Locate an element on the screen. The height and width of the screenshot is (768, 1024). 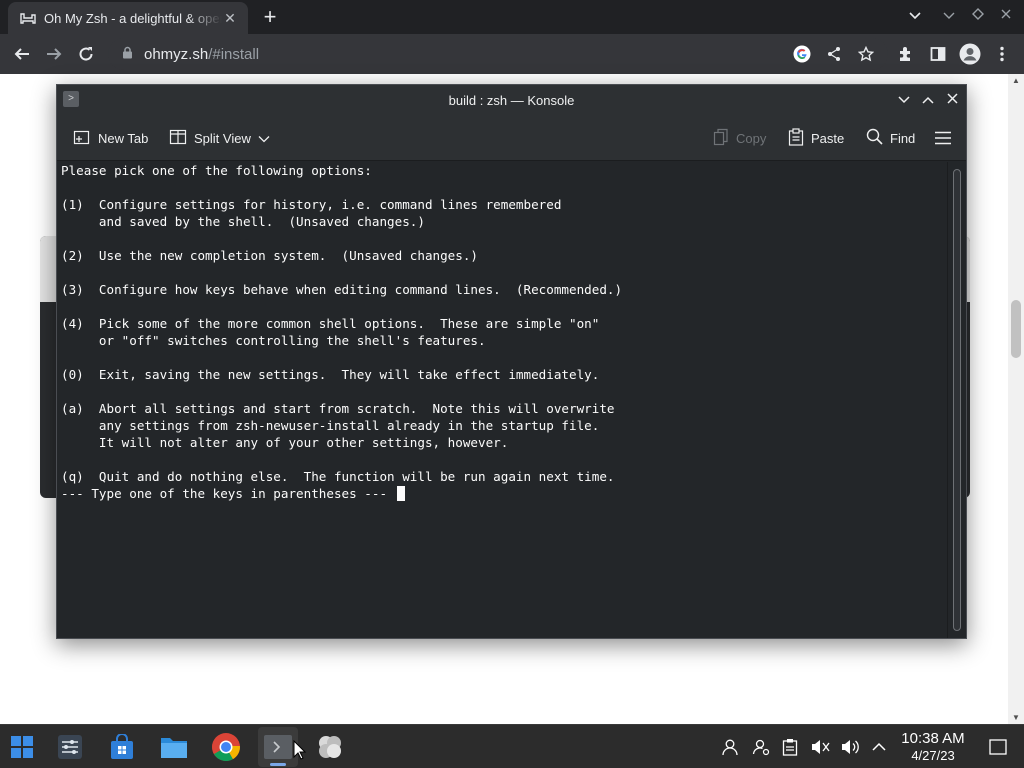
copy-button: Copy is located at coordinates (739, 138).